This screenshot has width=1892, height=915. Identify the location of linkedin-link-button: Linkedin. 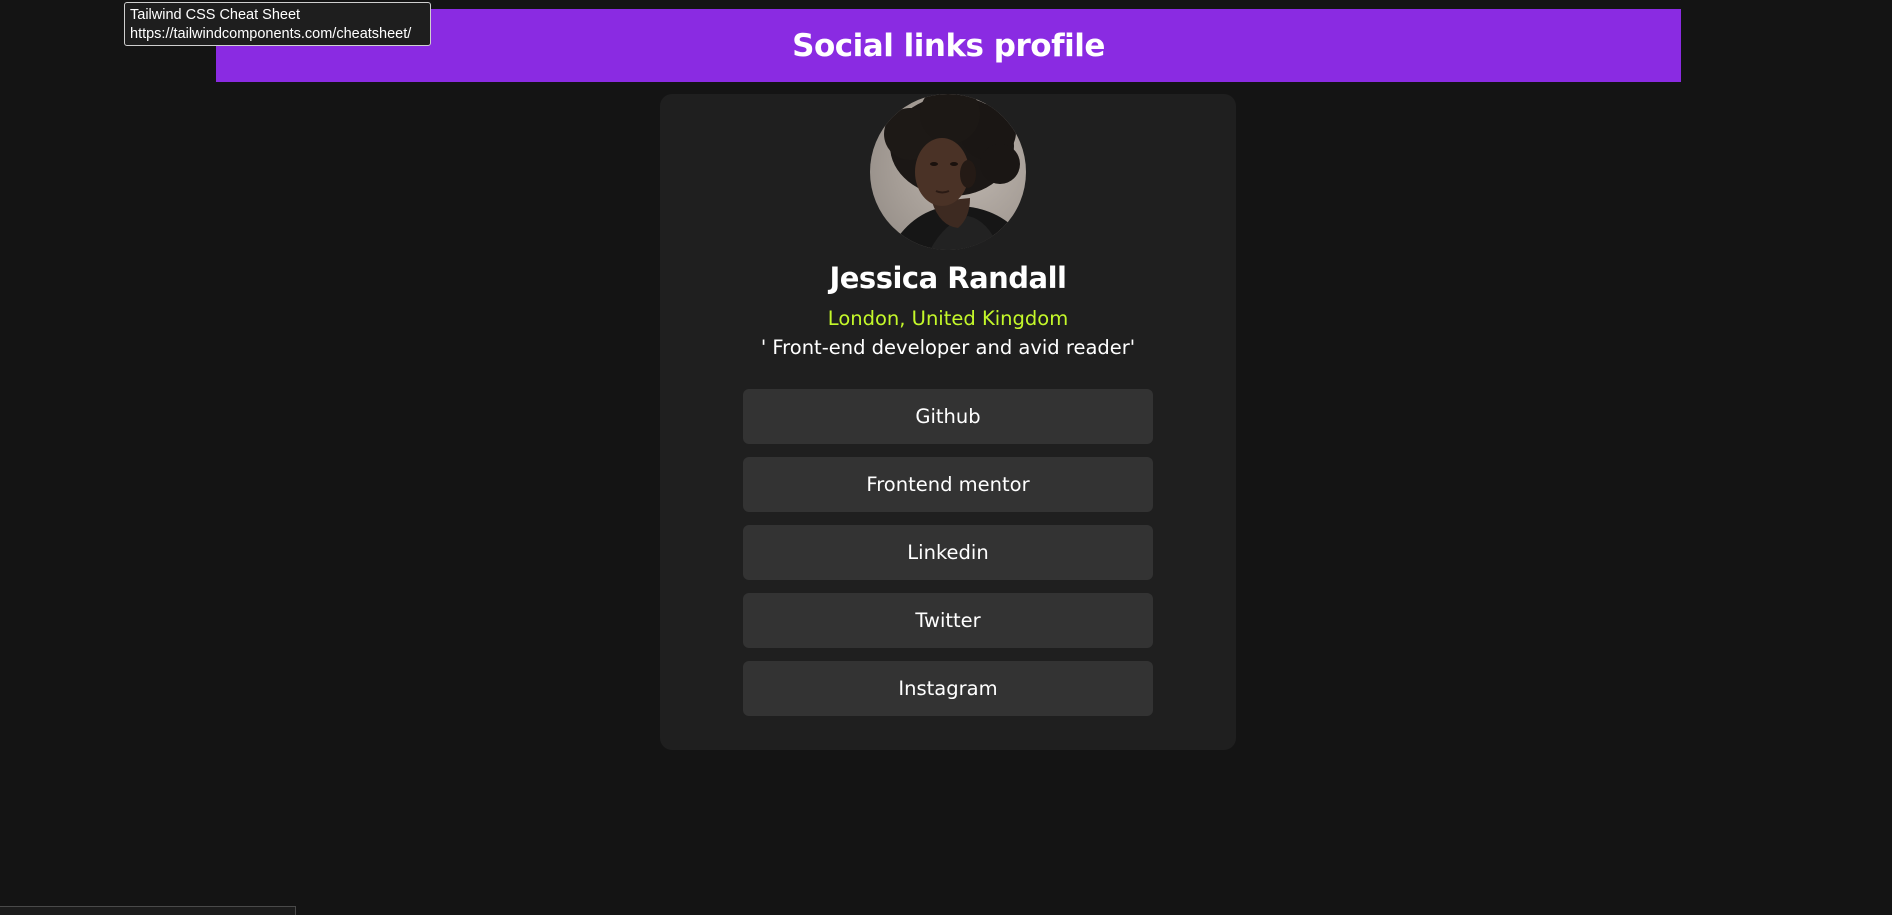
(948, 552).